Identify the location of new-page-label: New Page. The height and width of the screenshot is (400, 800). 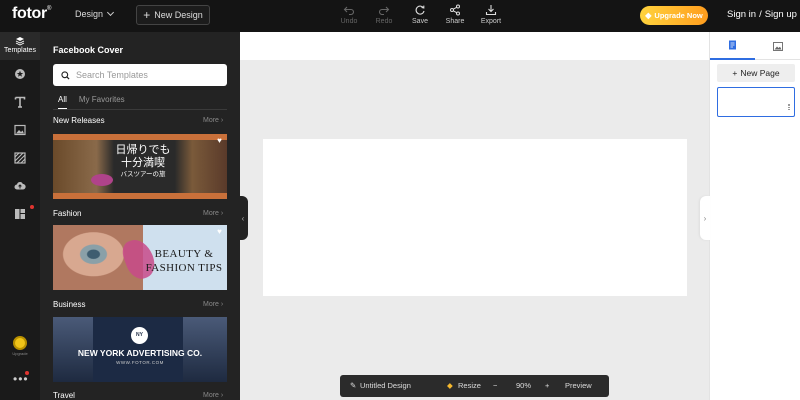
(760, 73).